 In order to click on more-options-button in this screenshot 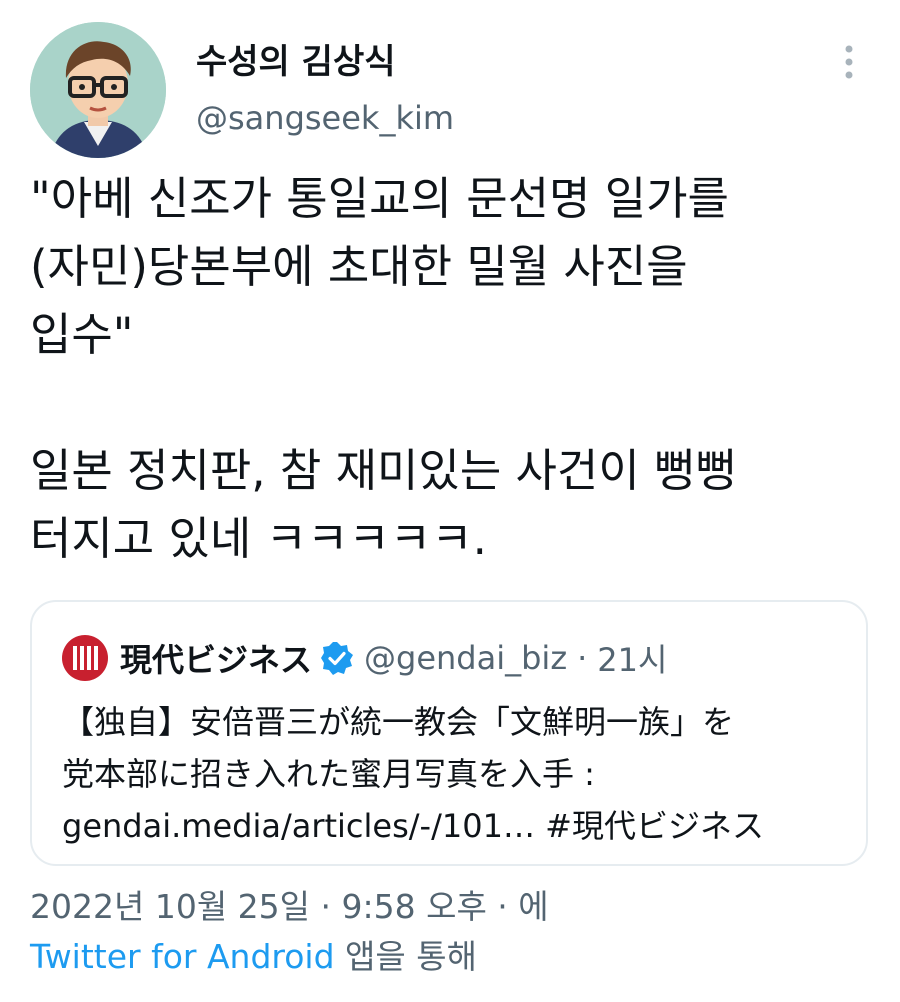, I will do `click(849, 62)`.